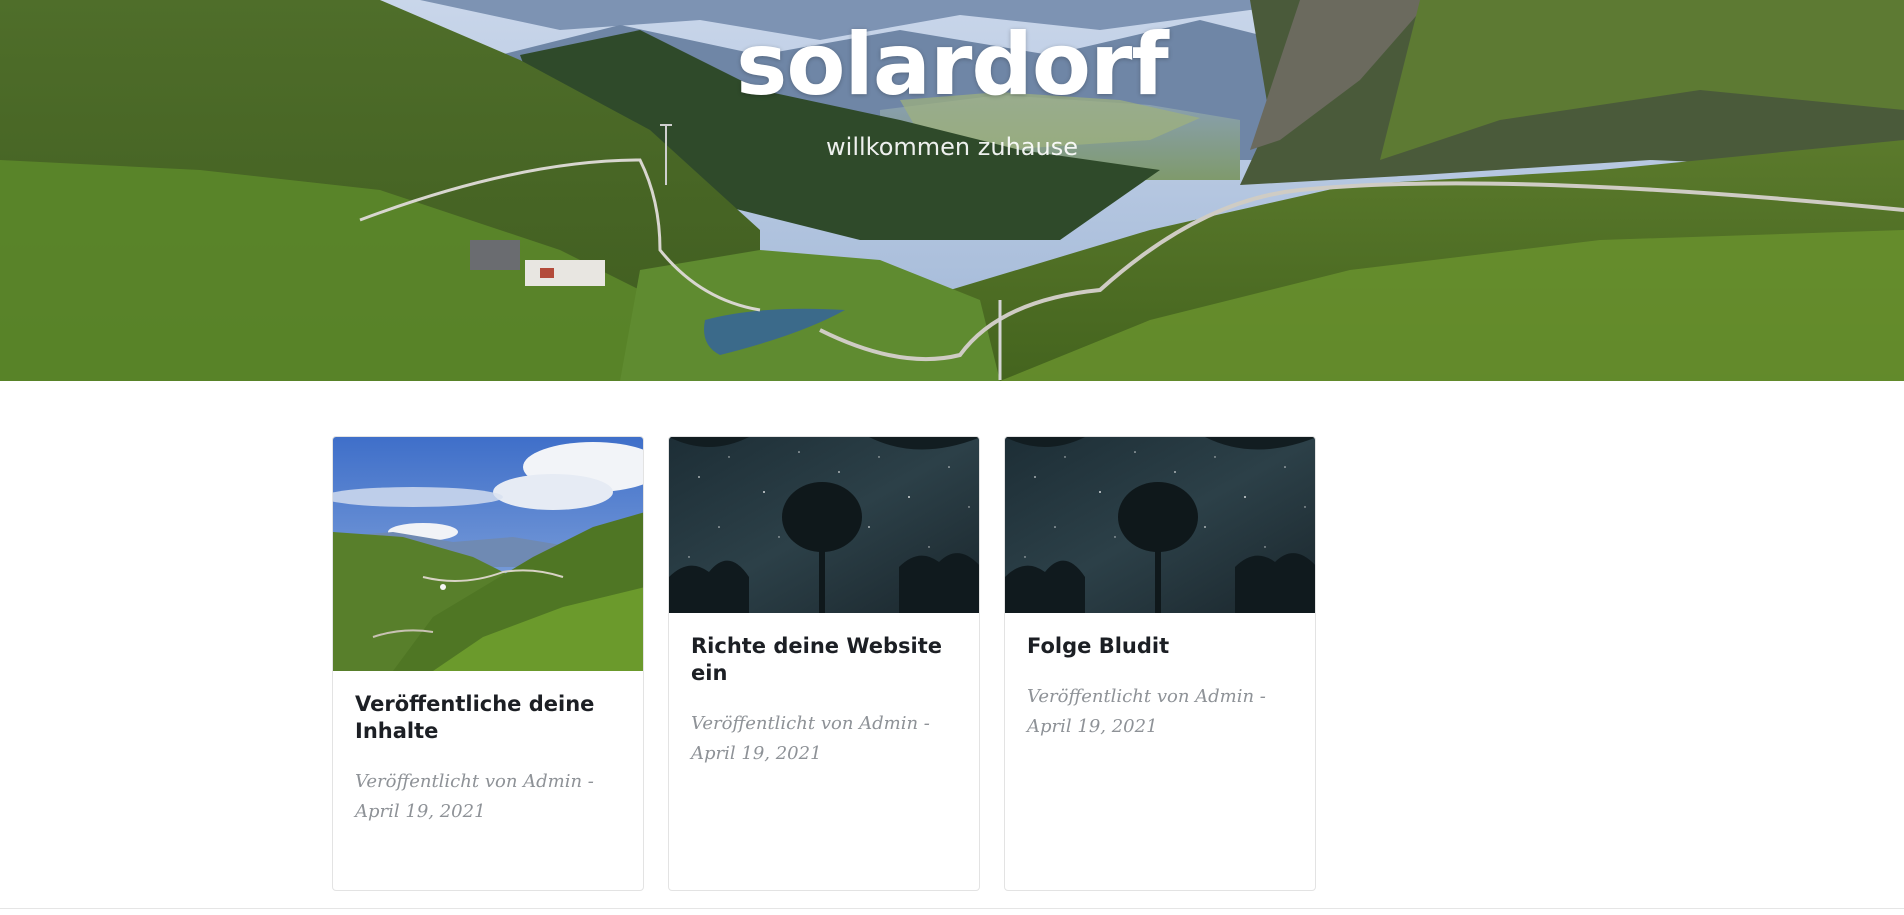  What do you see at coordinates (488, 718) in the screenshot?
I see `post-title: Veröffentliche deine Inhalte` at bounding box center [488, 718].